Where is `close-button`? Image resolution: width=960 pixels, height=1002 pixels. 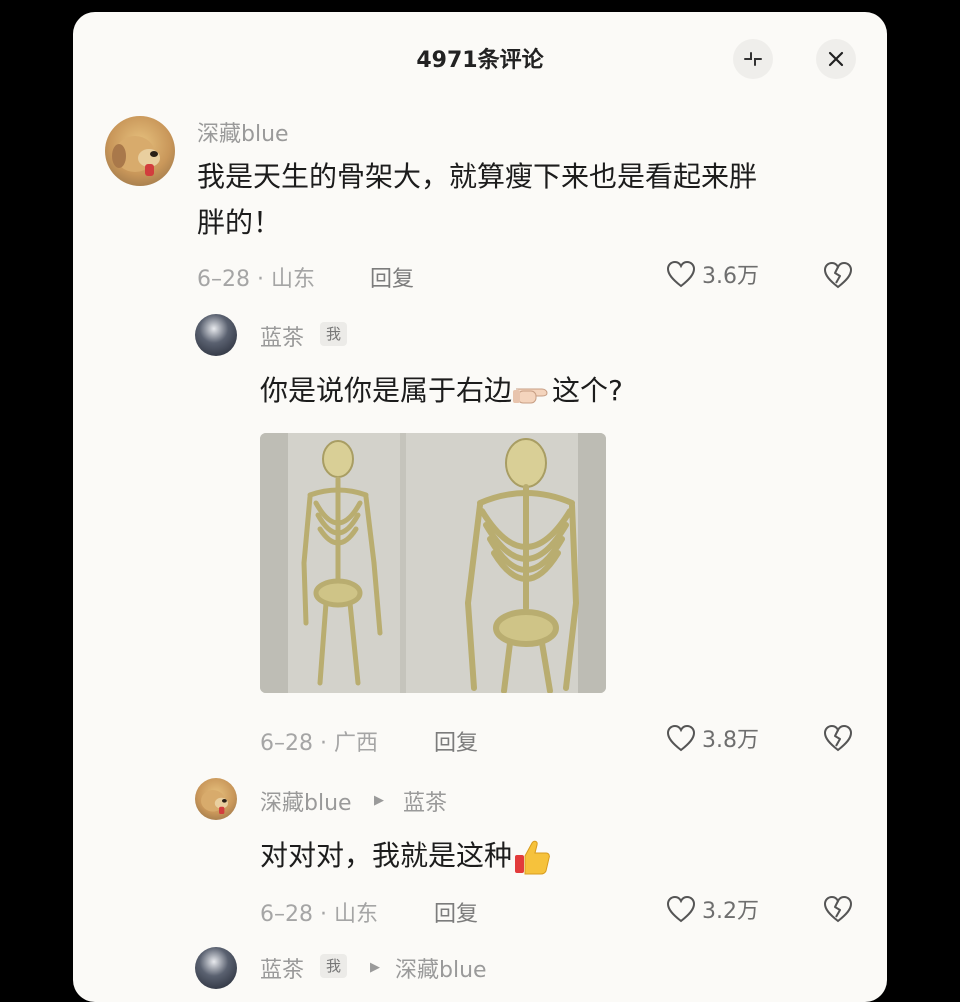
close-button is located at coordinates (836, 59).